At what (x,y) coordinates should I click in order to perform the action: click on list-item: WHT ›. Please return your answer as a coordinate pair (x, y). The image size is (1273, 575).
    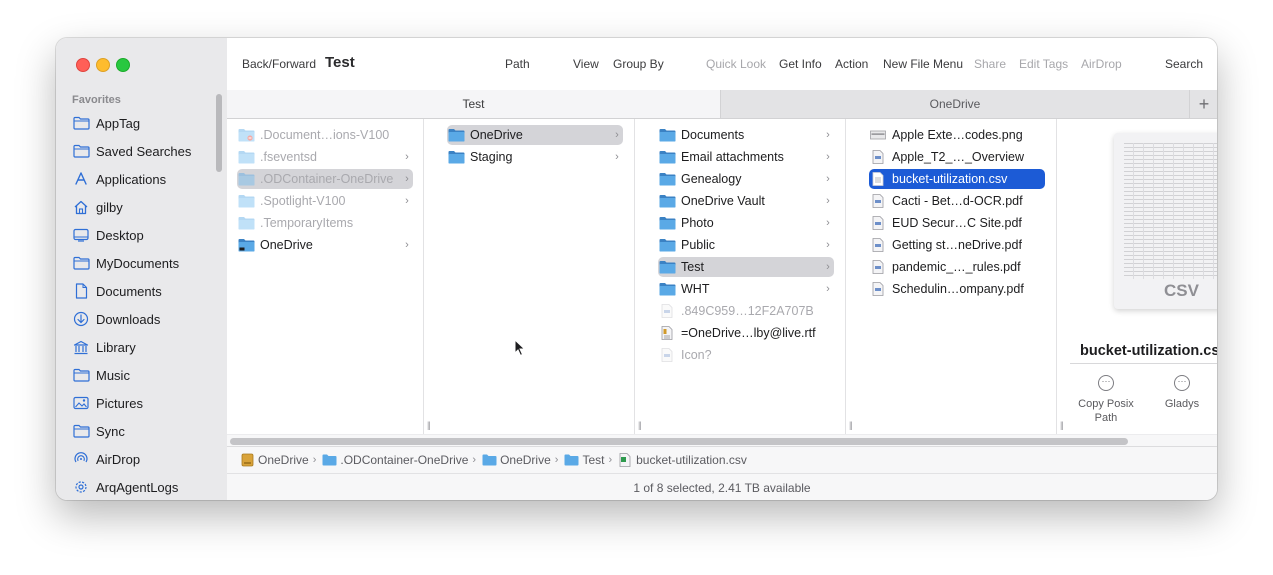
    Looking at the image, I should click on (746, 289).